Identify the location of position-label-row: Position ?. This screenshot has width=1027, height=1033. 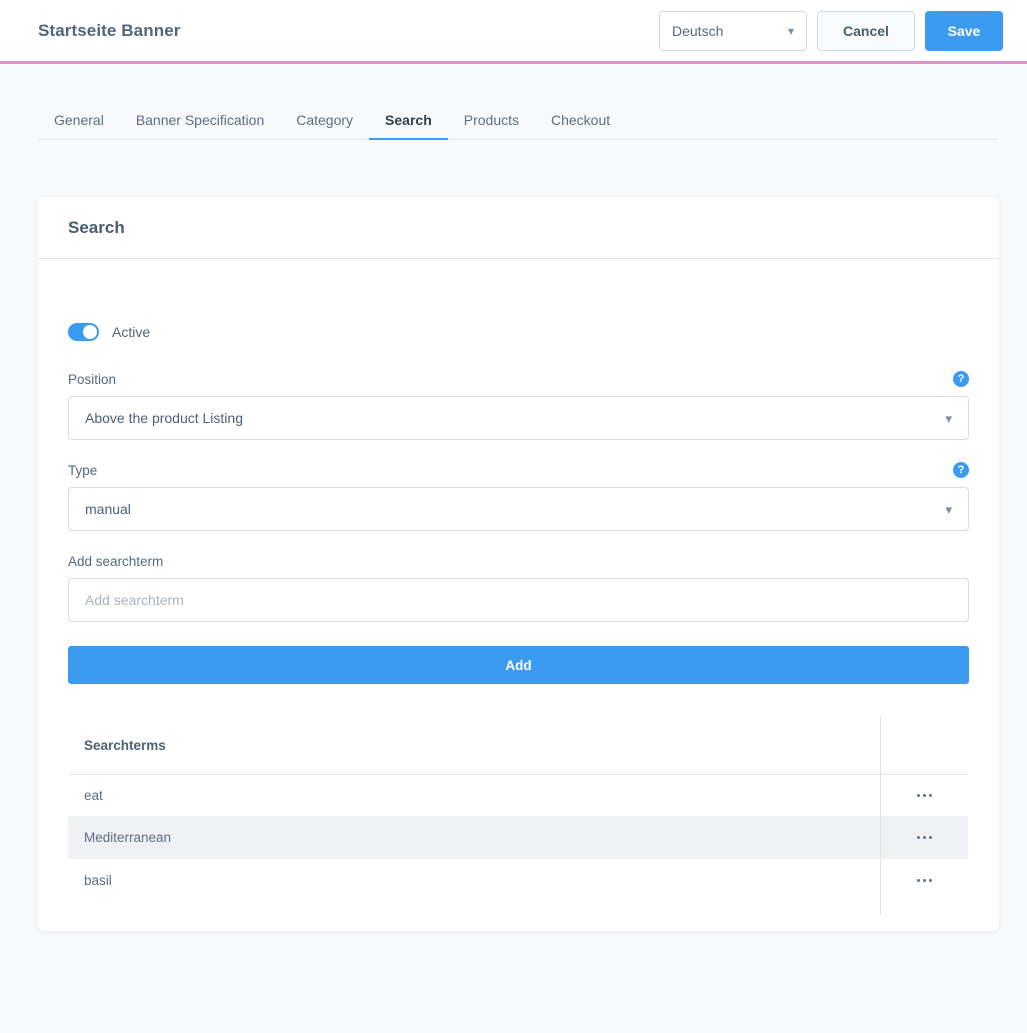
(518, 379).